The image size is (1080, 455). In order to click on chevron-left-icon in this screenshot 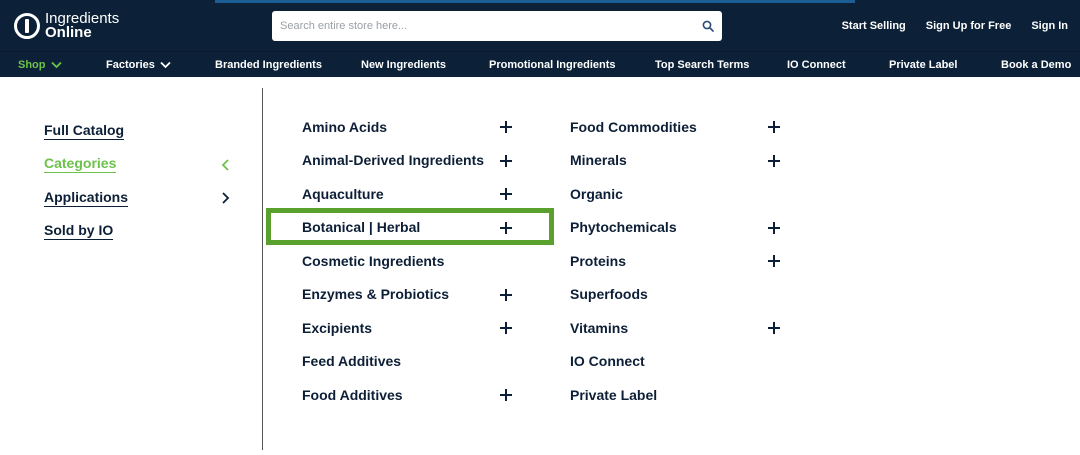, I will do `click(225, 164)`.